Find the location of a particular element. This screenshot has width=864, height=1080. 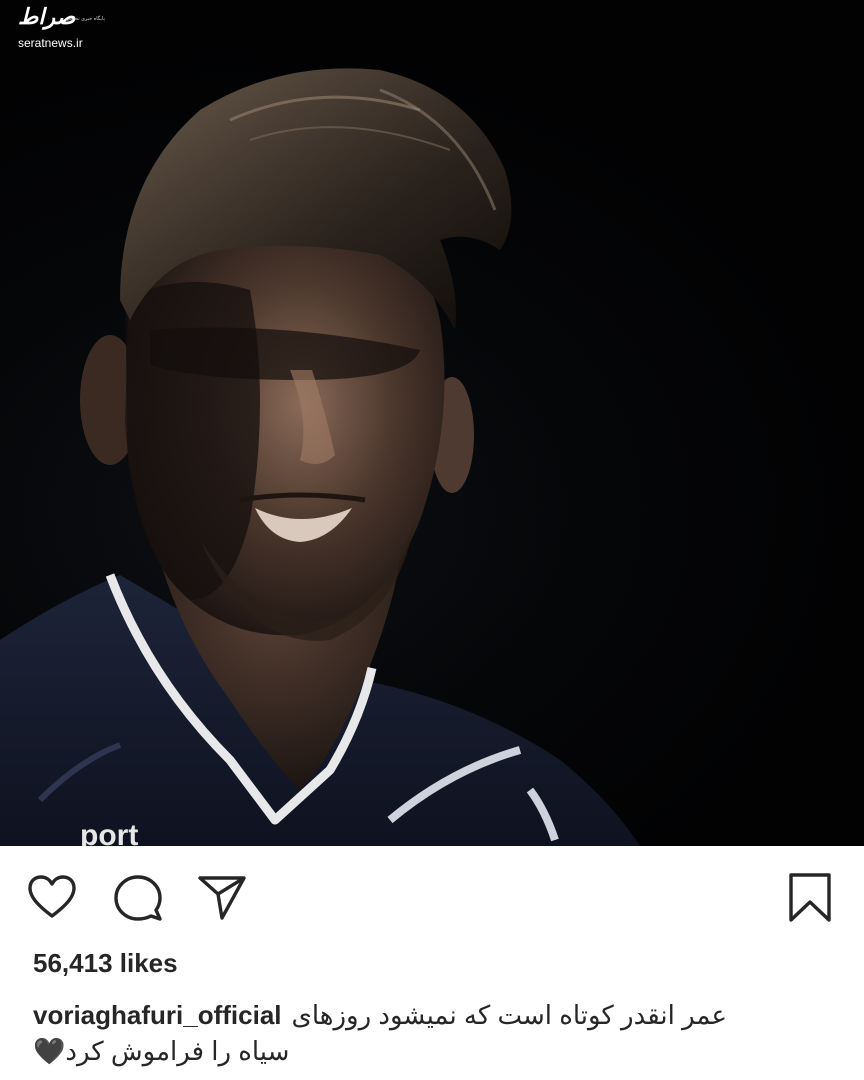

save-button is located at coordinates (810, 898).